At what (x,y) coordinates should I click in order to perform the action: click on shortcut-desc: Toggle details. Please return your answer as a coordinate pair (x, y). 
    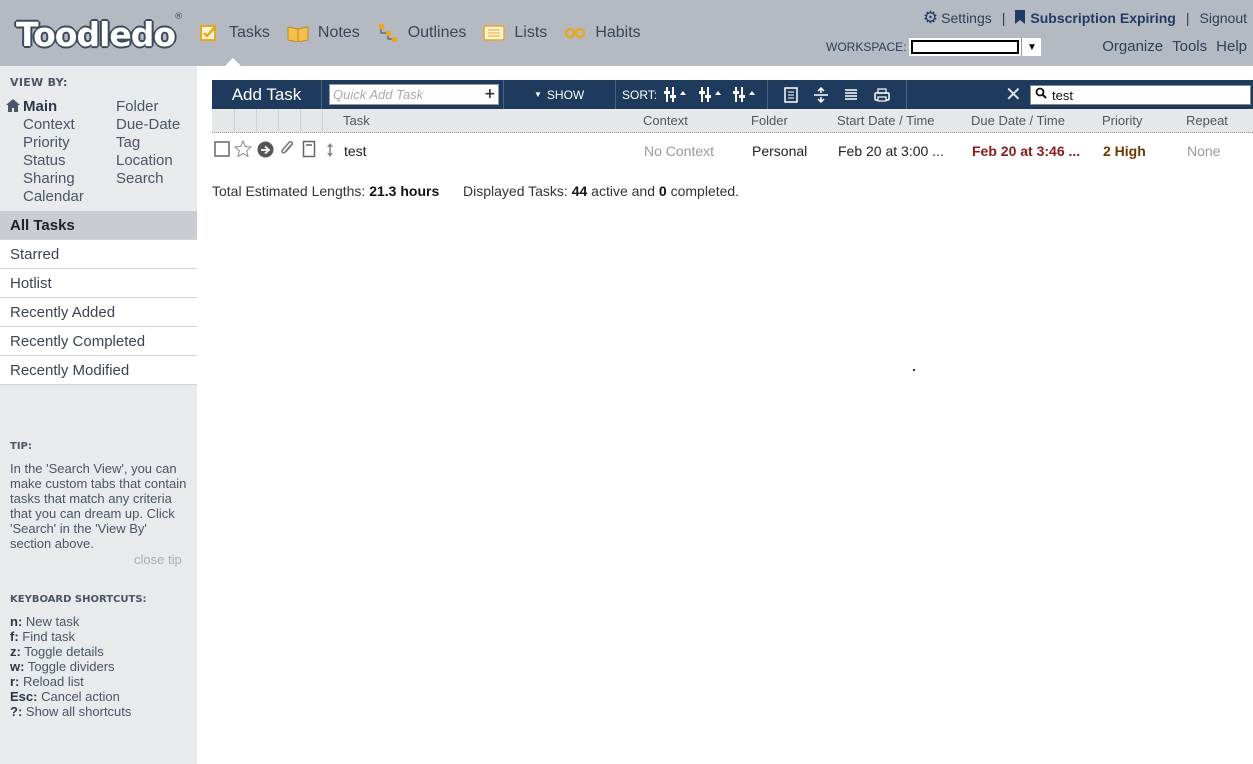
    Looking at the image, I should click on (64, 651).